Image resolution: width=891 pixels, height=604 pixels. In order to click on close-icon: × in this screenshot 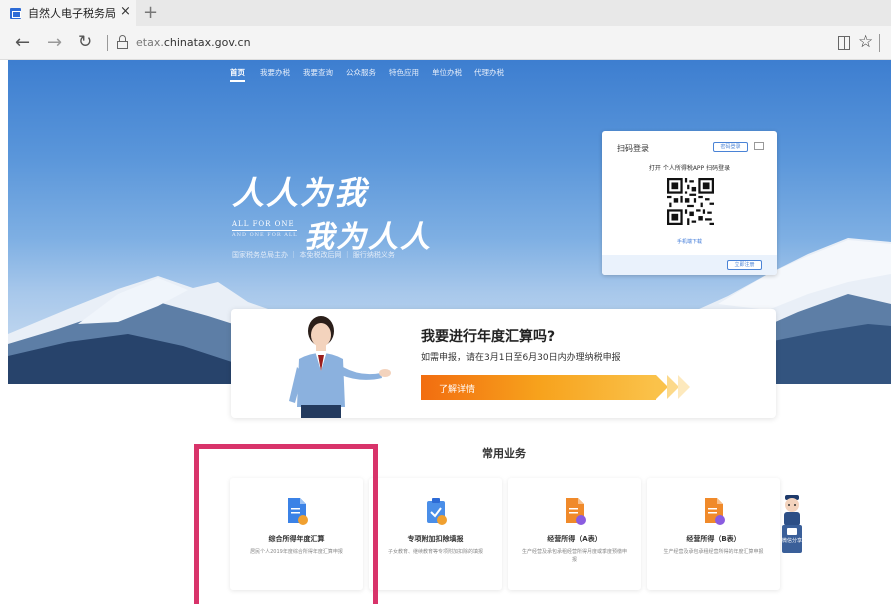, I will do `click(125, 11)`.